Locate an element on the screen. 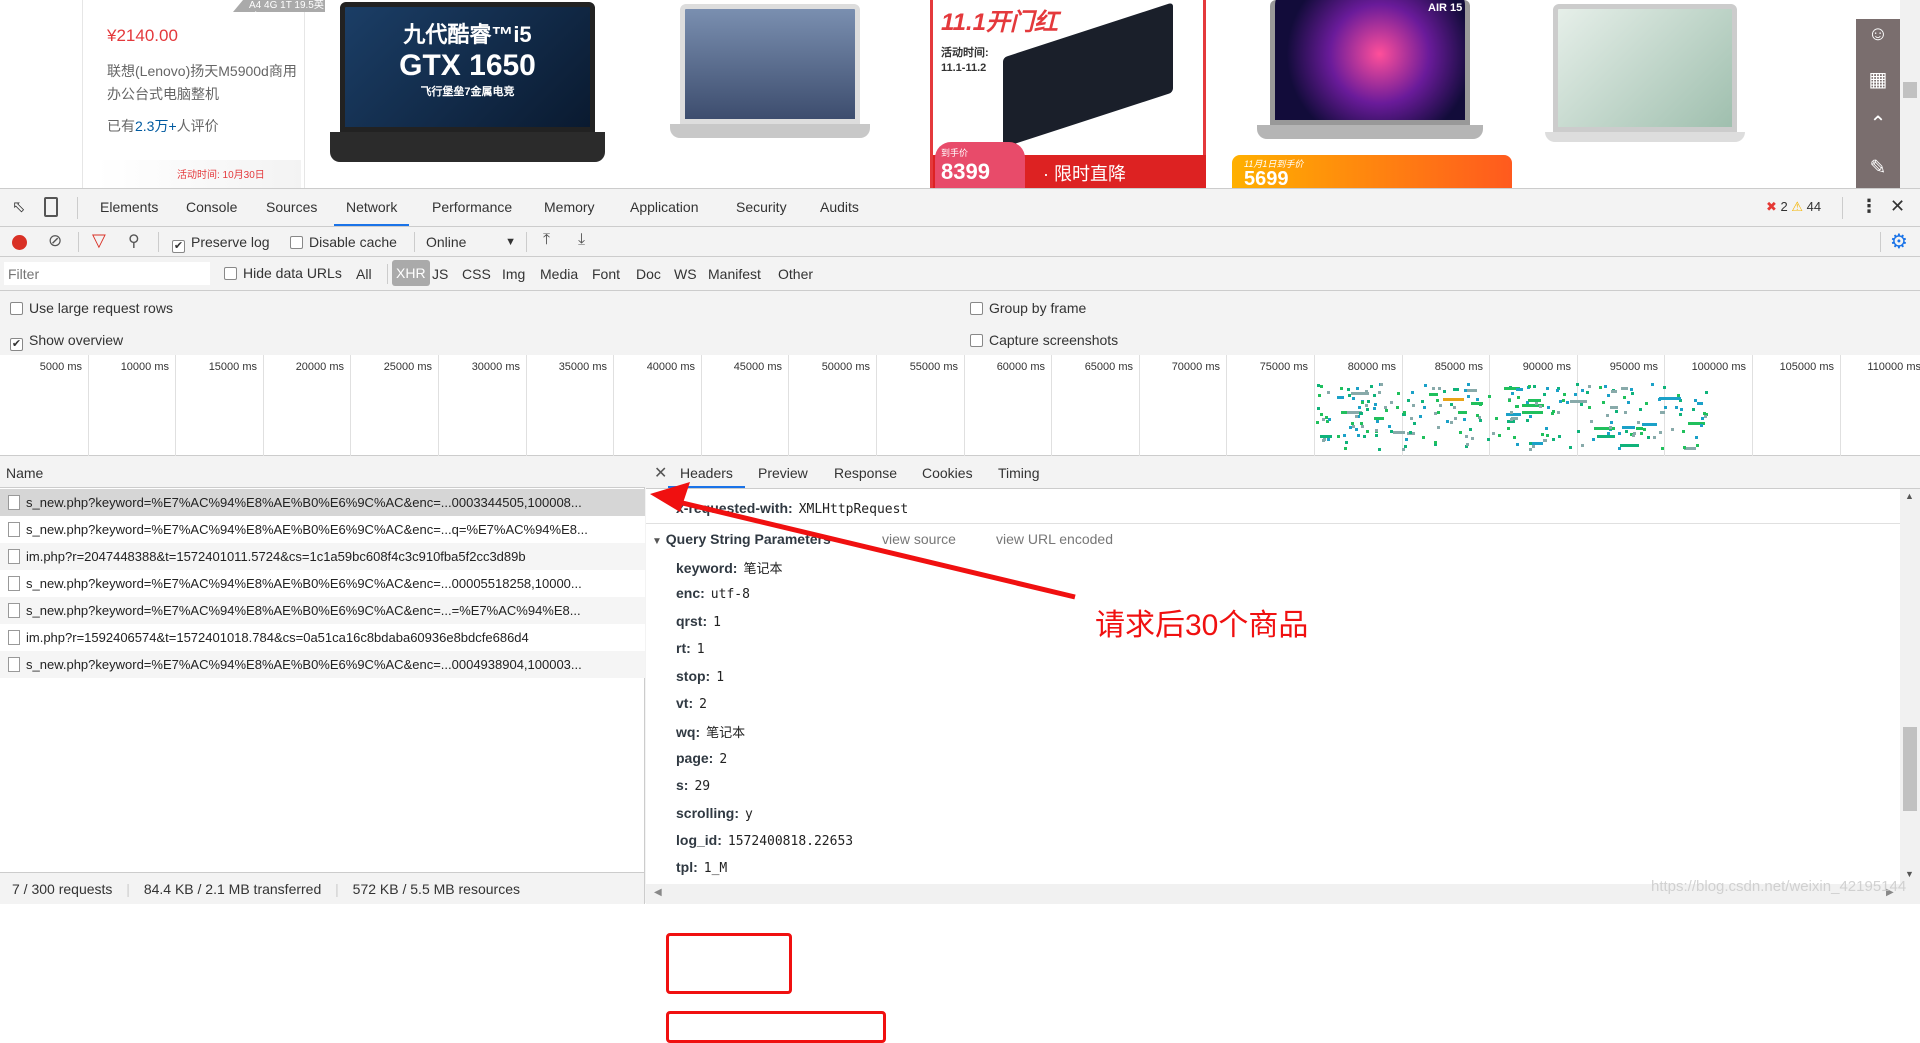 The image size is (1920, 1043). arrow-shaft is located at coordinates (872, 548).